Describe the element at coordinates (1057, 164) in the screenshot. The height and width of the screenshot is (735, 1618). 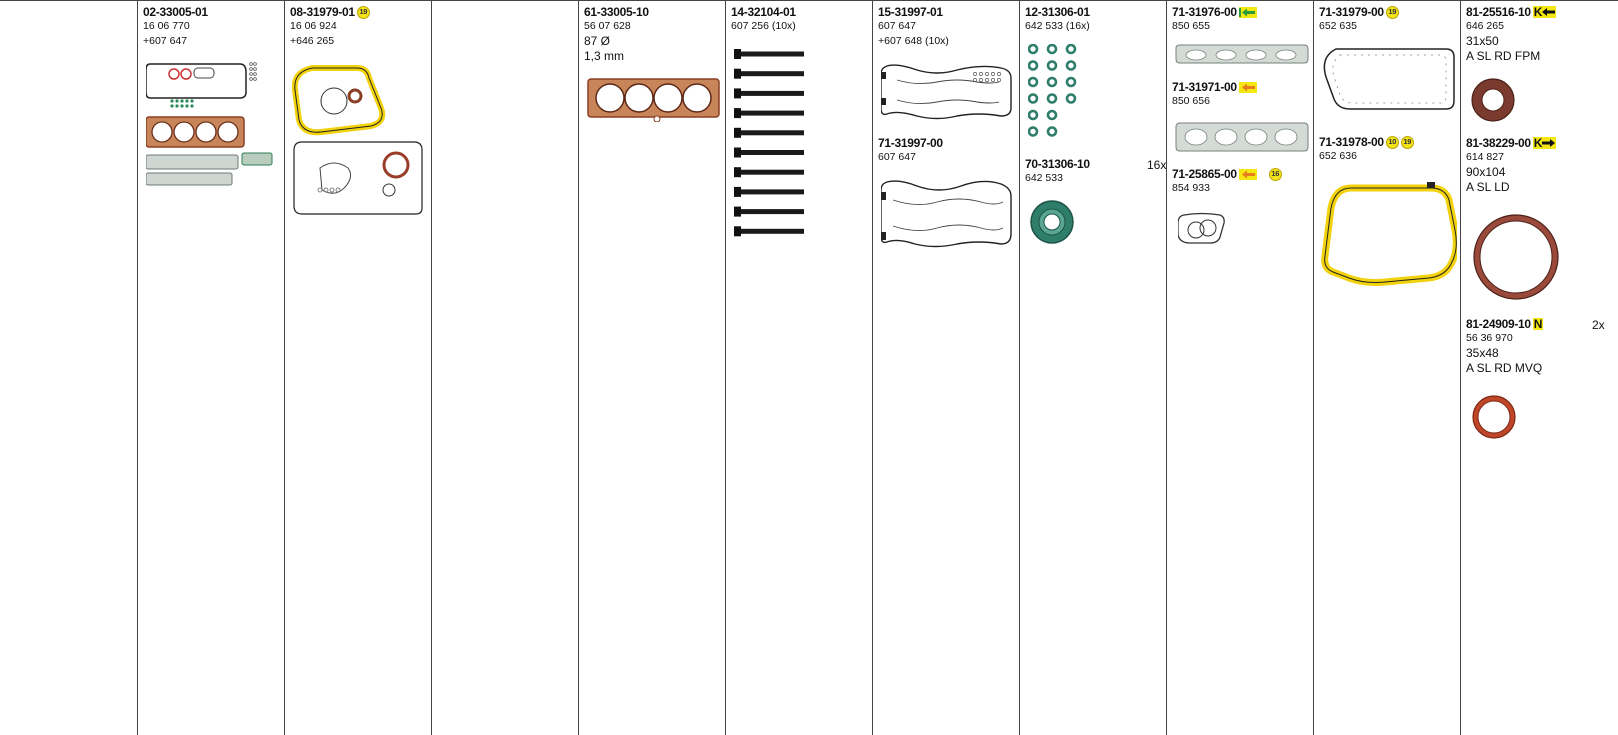
I see `part-number: 70-31306-10` at that location.